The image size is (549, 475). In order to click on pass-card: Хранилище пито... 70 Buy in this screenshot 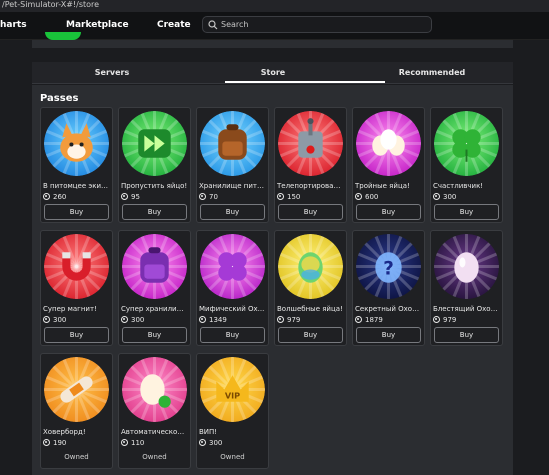, I will do `click(232, 165)`.